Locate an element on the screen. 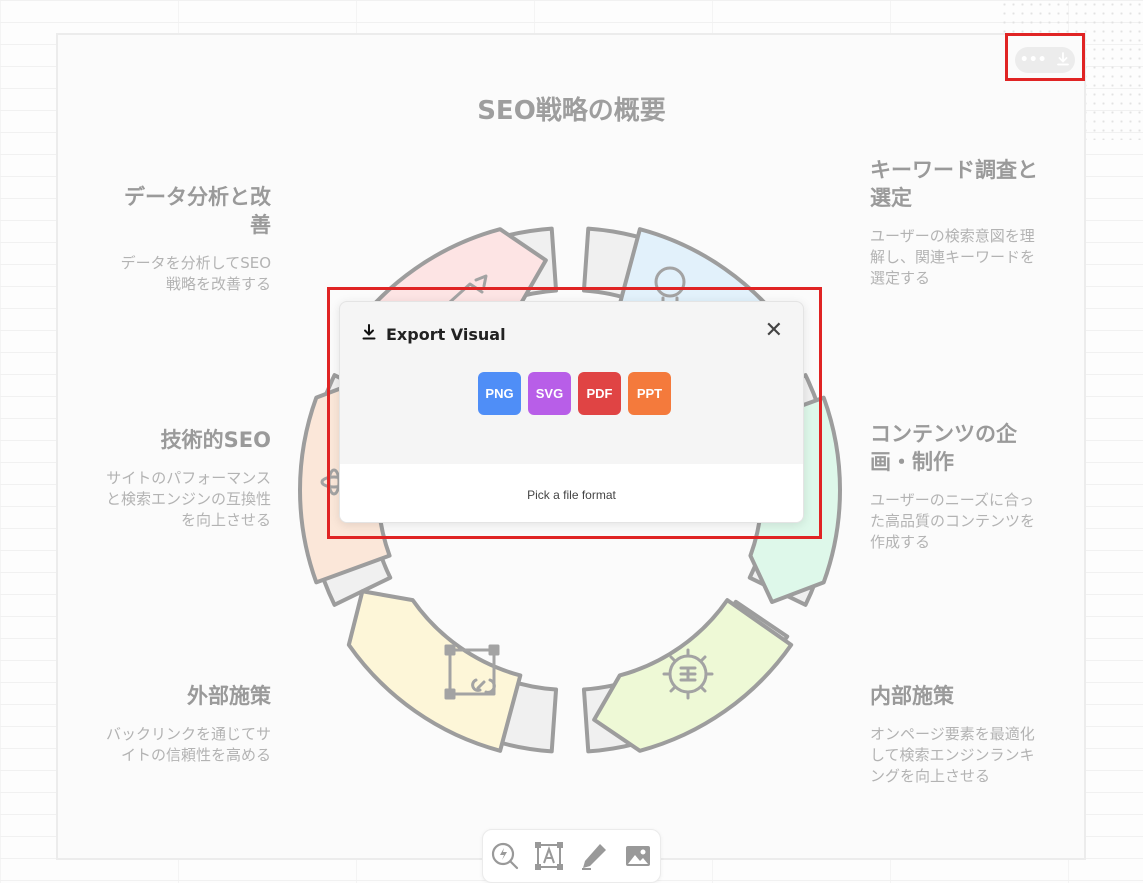  pdf-button: PDF is located at coordinates (599, 393).